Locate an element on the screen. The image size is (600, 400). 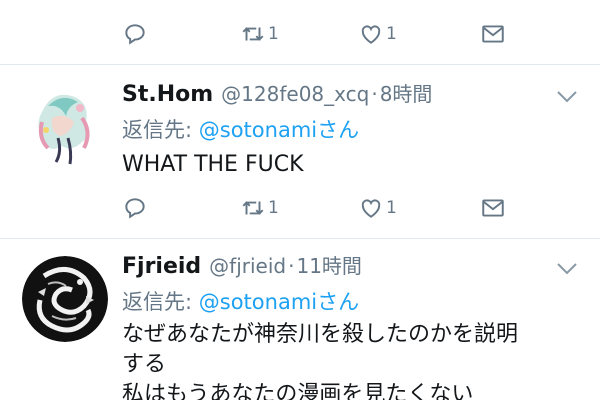
timestamp: 8時間 is located at coordinates (406, 92).